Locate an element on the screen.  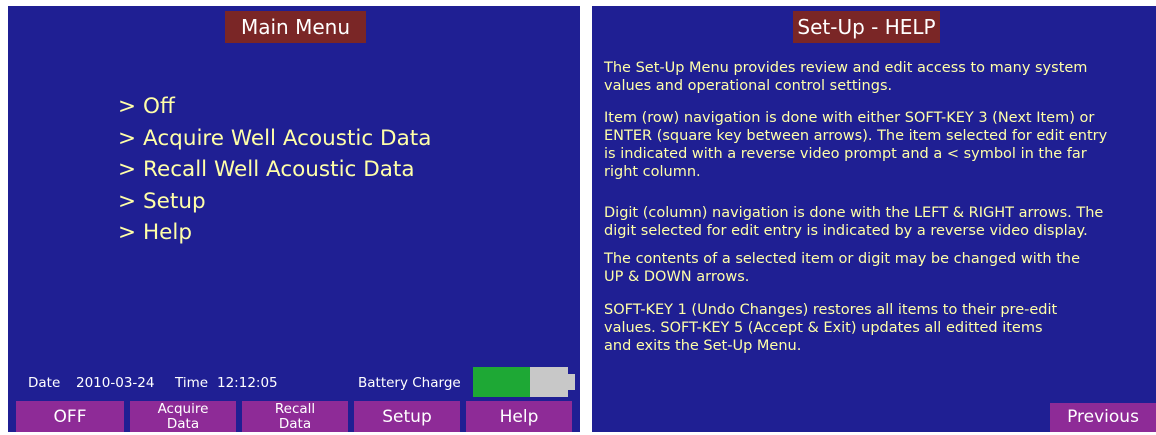
date-label: Date is located at coordinates (44, 383).